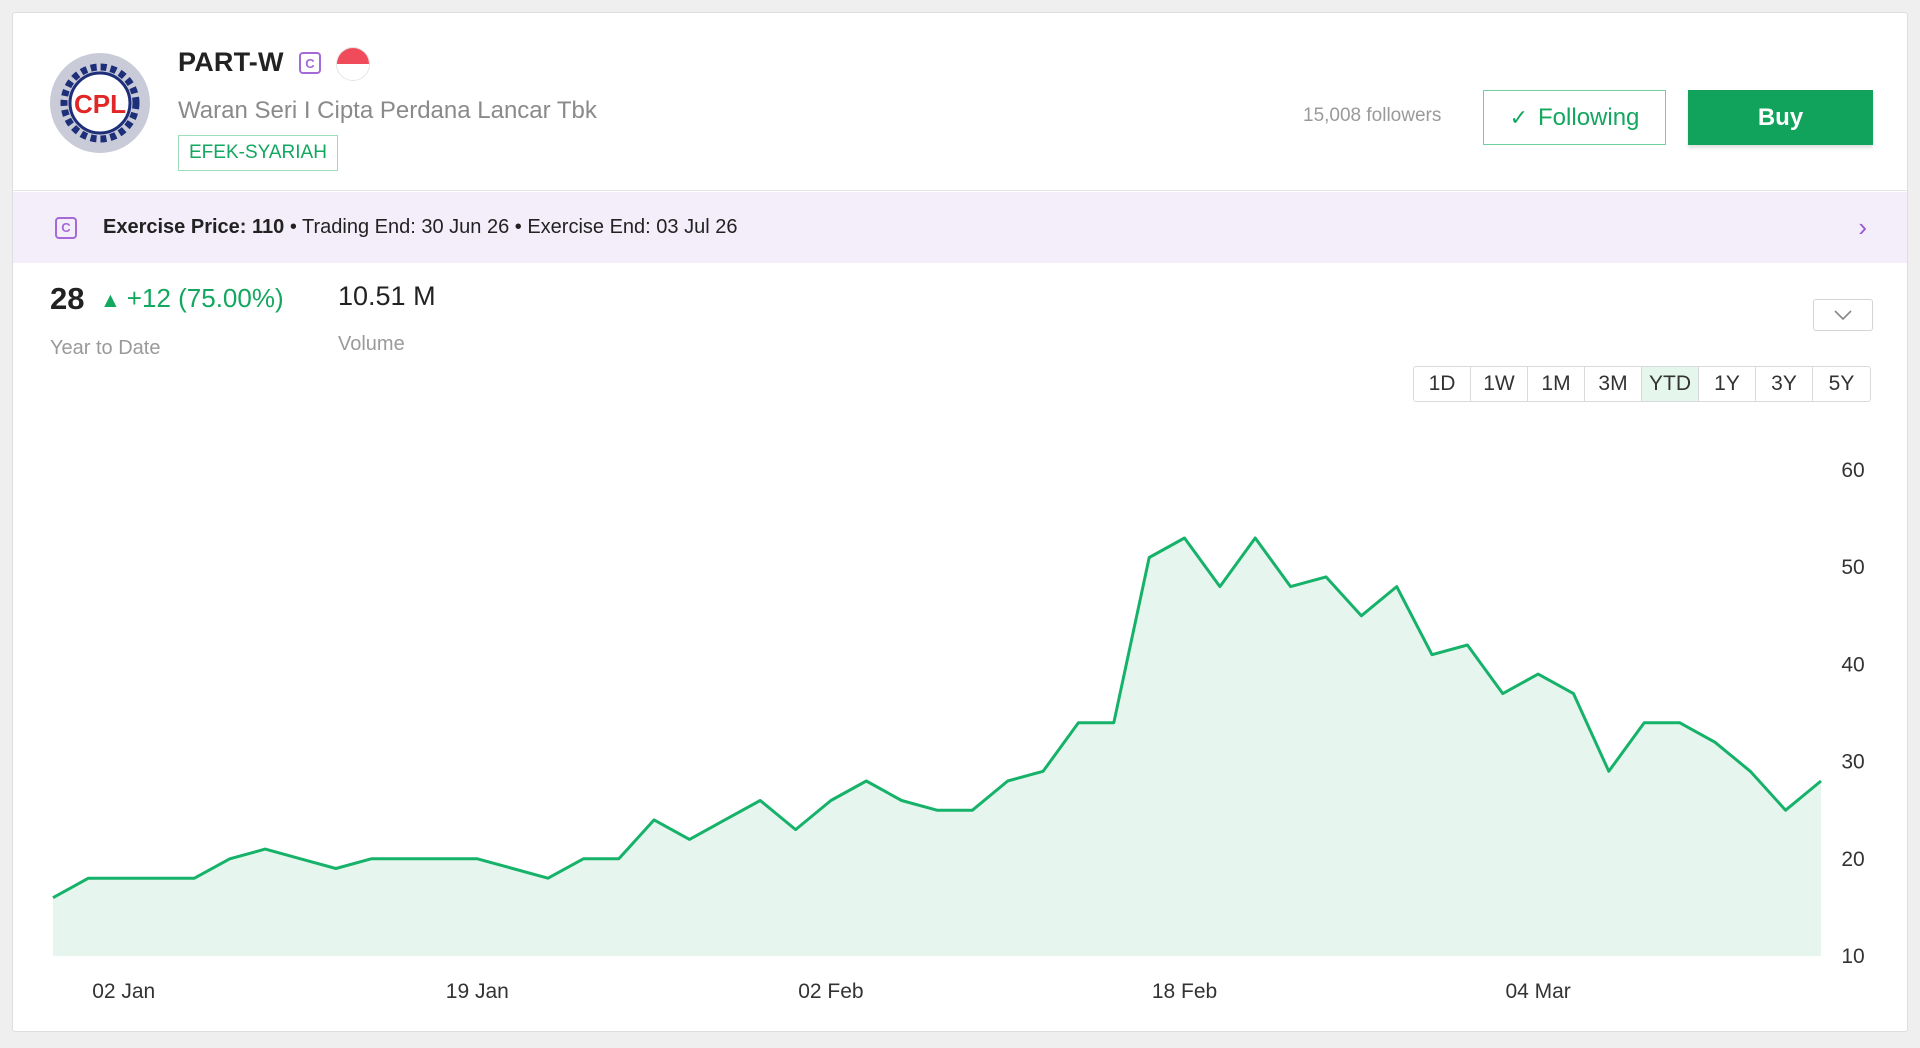 The width and height of the screenshot is (1920, 1048). I want to click on exercise-end: • Exercise End: 03 Jul 26, so click(623, 227).